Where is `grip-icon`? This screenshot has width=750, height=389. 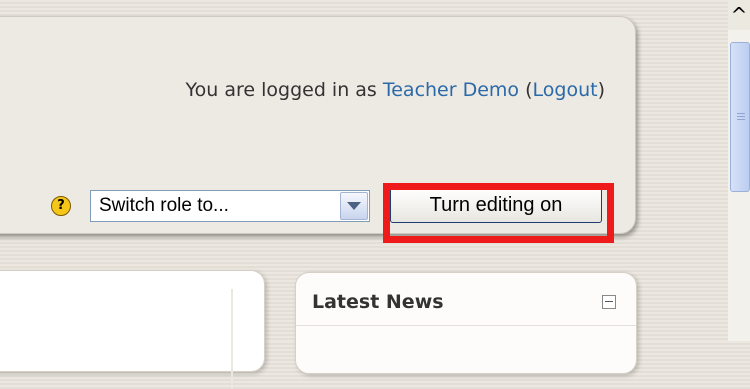 grip-icon is located at coordinates (741, 117).